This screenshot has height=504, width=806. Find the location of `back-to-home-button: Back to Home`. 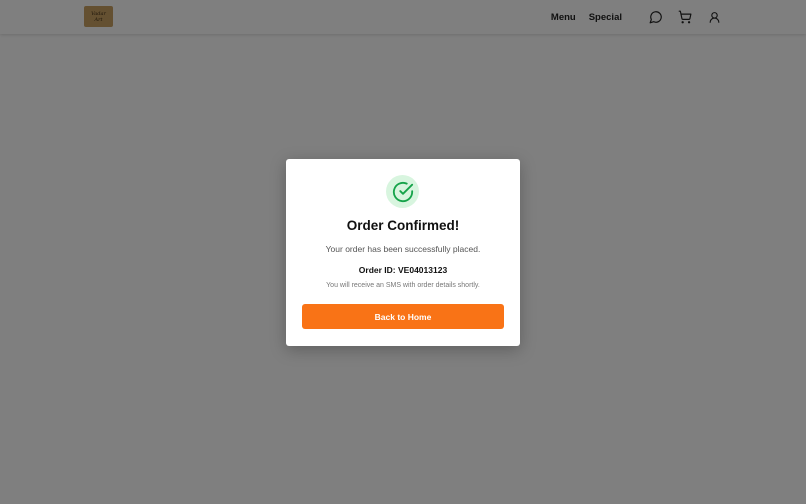

back-to-home-button: Back to Home is located at coordinates (403, 316).